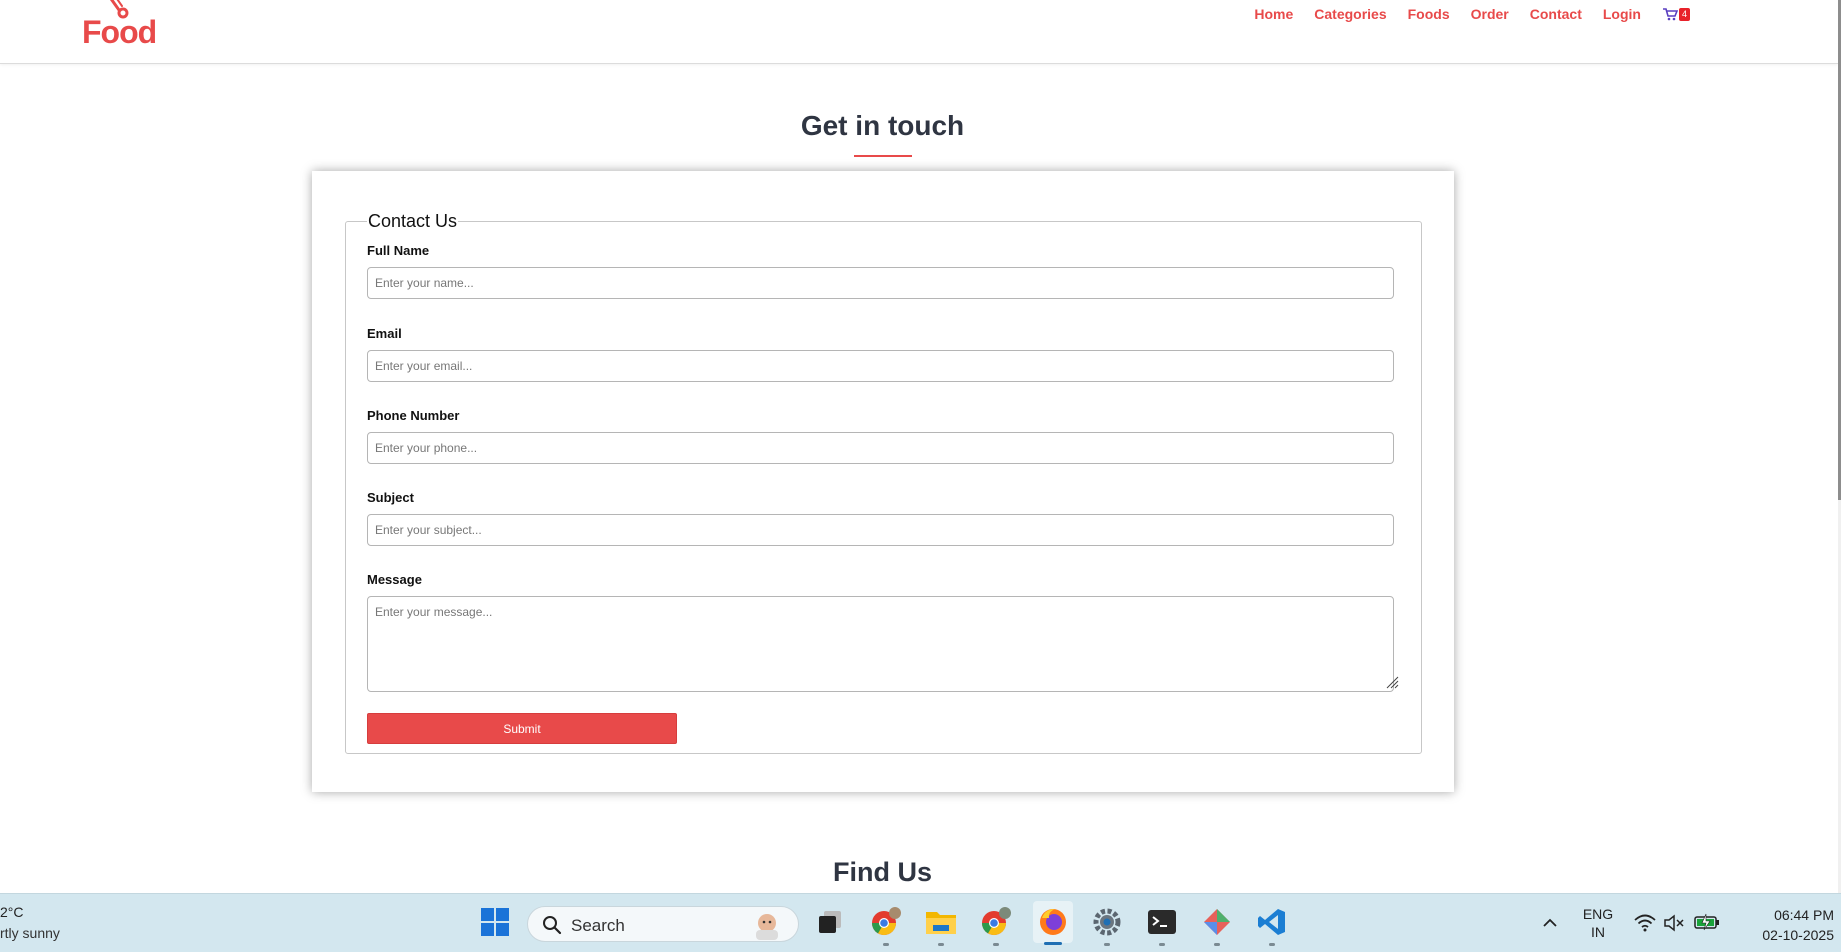  Describe the element at coordinates (1053, 923) in the screenshot. I see `firefox-icon` at that location.